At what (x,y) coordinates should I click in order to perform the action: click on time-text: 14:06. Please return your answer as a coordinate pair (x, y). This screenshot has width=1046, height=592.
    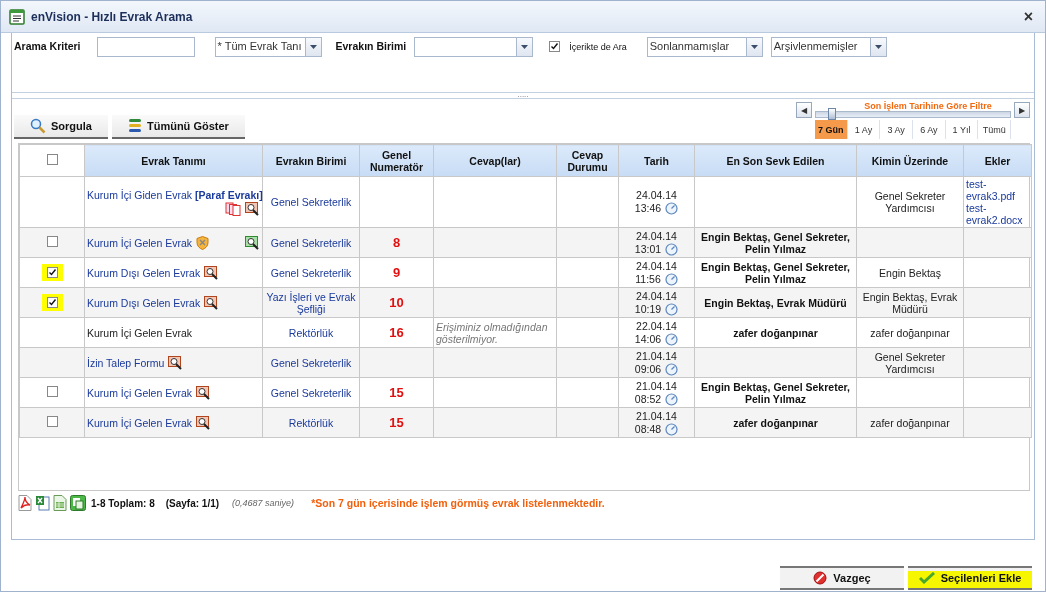
    Looking at the image, I should click on (648, 339).